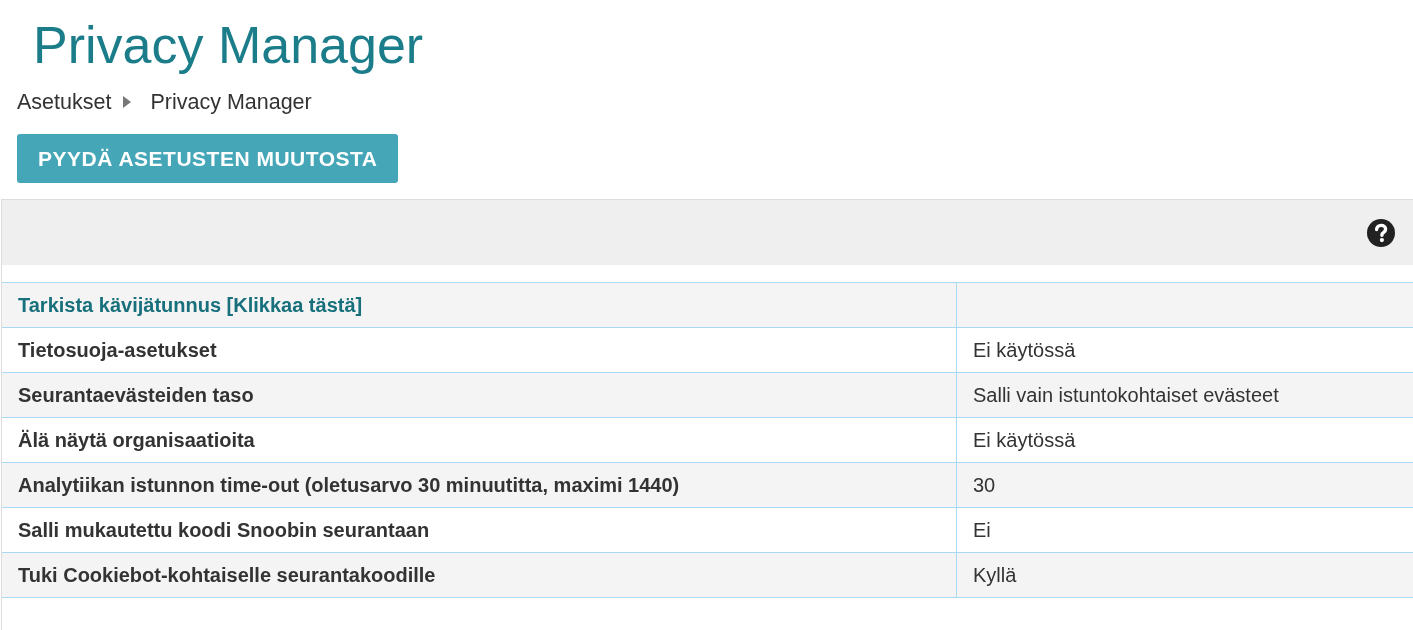 The width and height of the screenshot is (1413, 630). Describe the element at coordinates (231, 102) in the screenshot. I see `breadcrumb-link: Privacy Manager` at that location.